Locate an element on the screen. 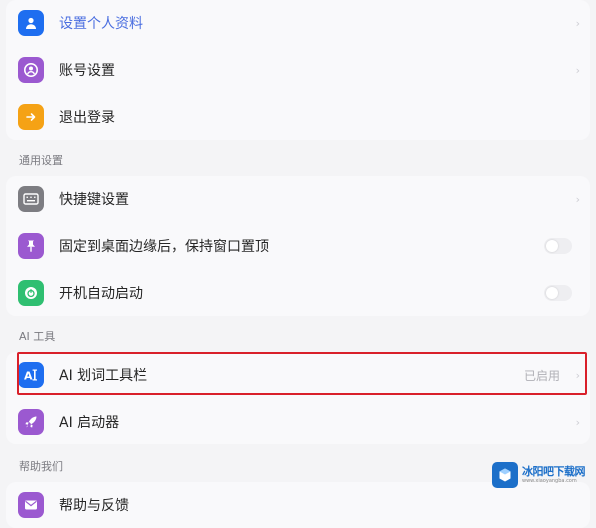 This screenshot has width=596, height=528. account-settings-label: 账号设置 is located at coordinates (87, 71).